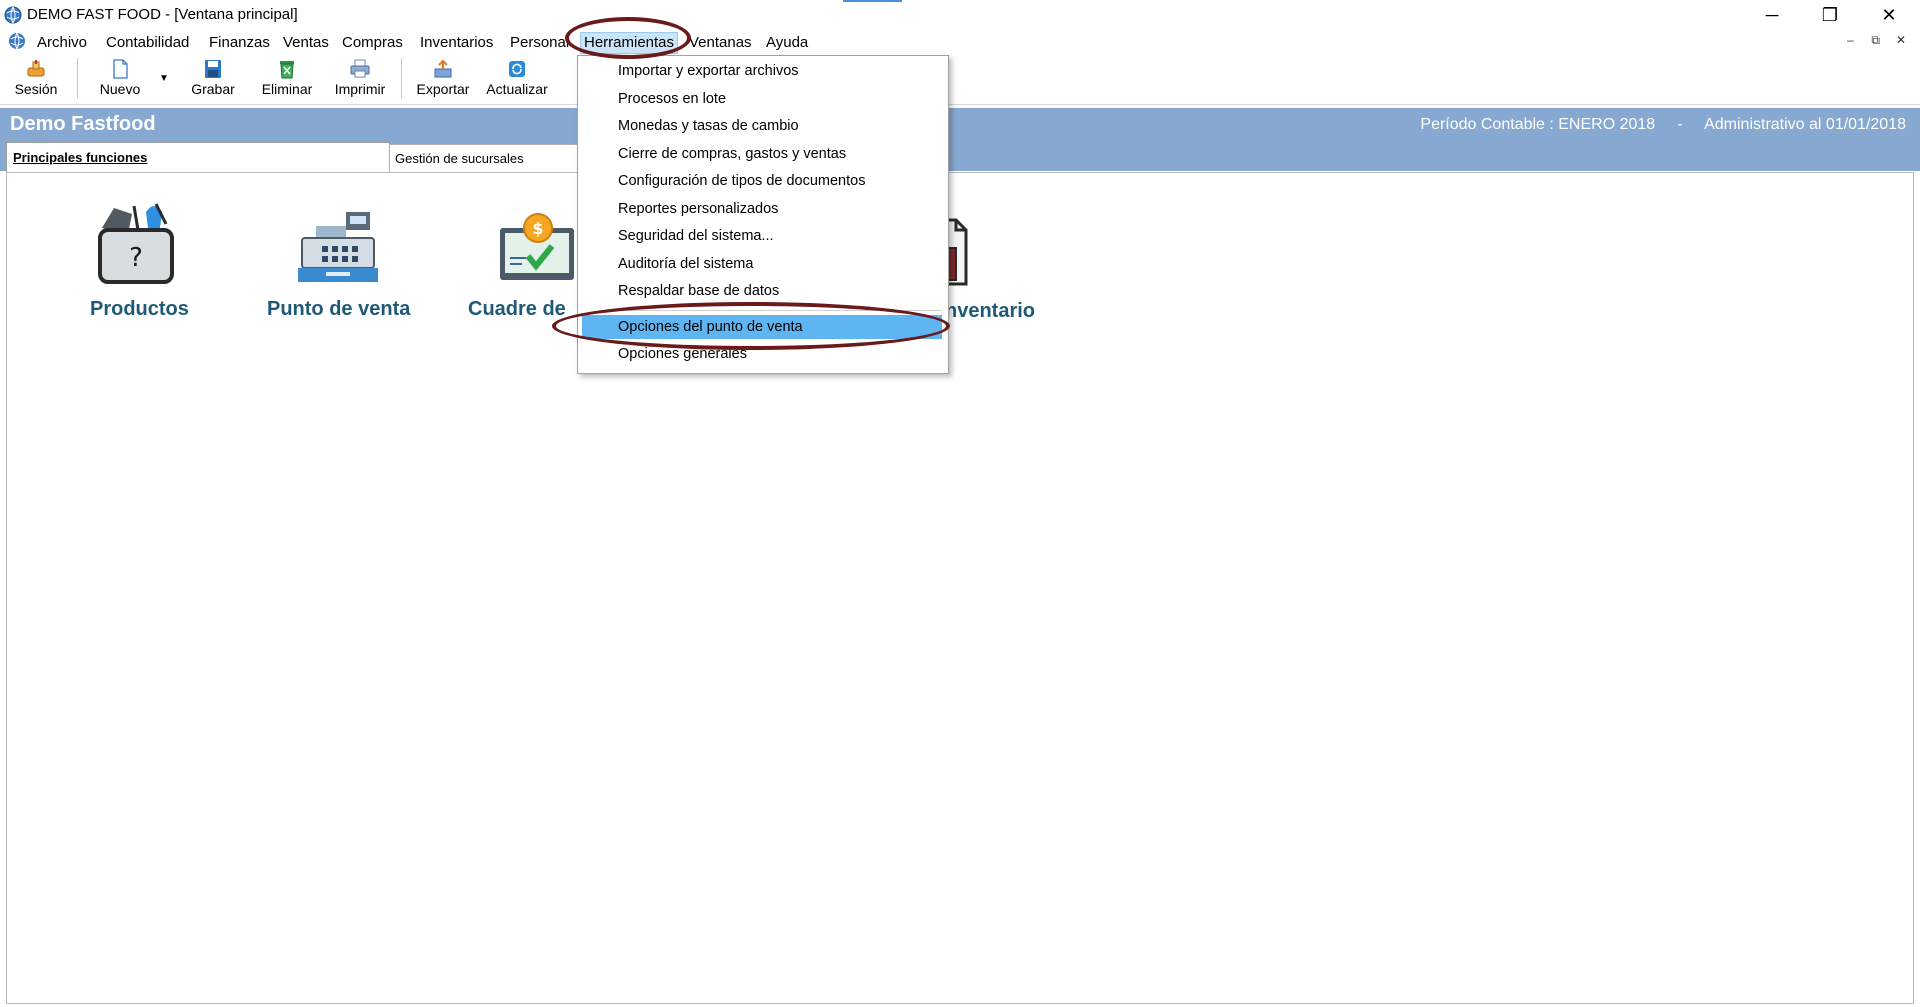 The width and height of the screenshot is (1920, 1007). I want to click on new-document-icon, so click(120, 69).